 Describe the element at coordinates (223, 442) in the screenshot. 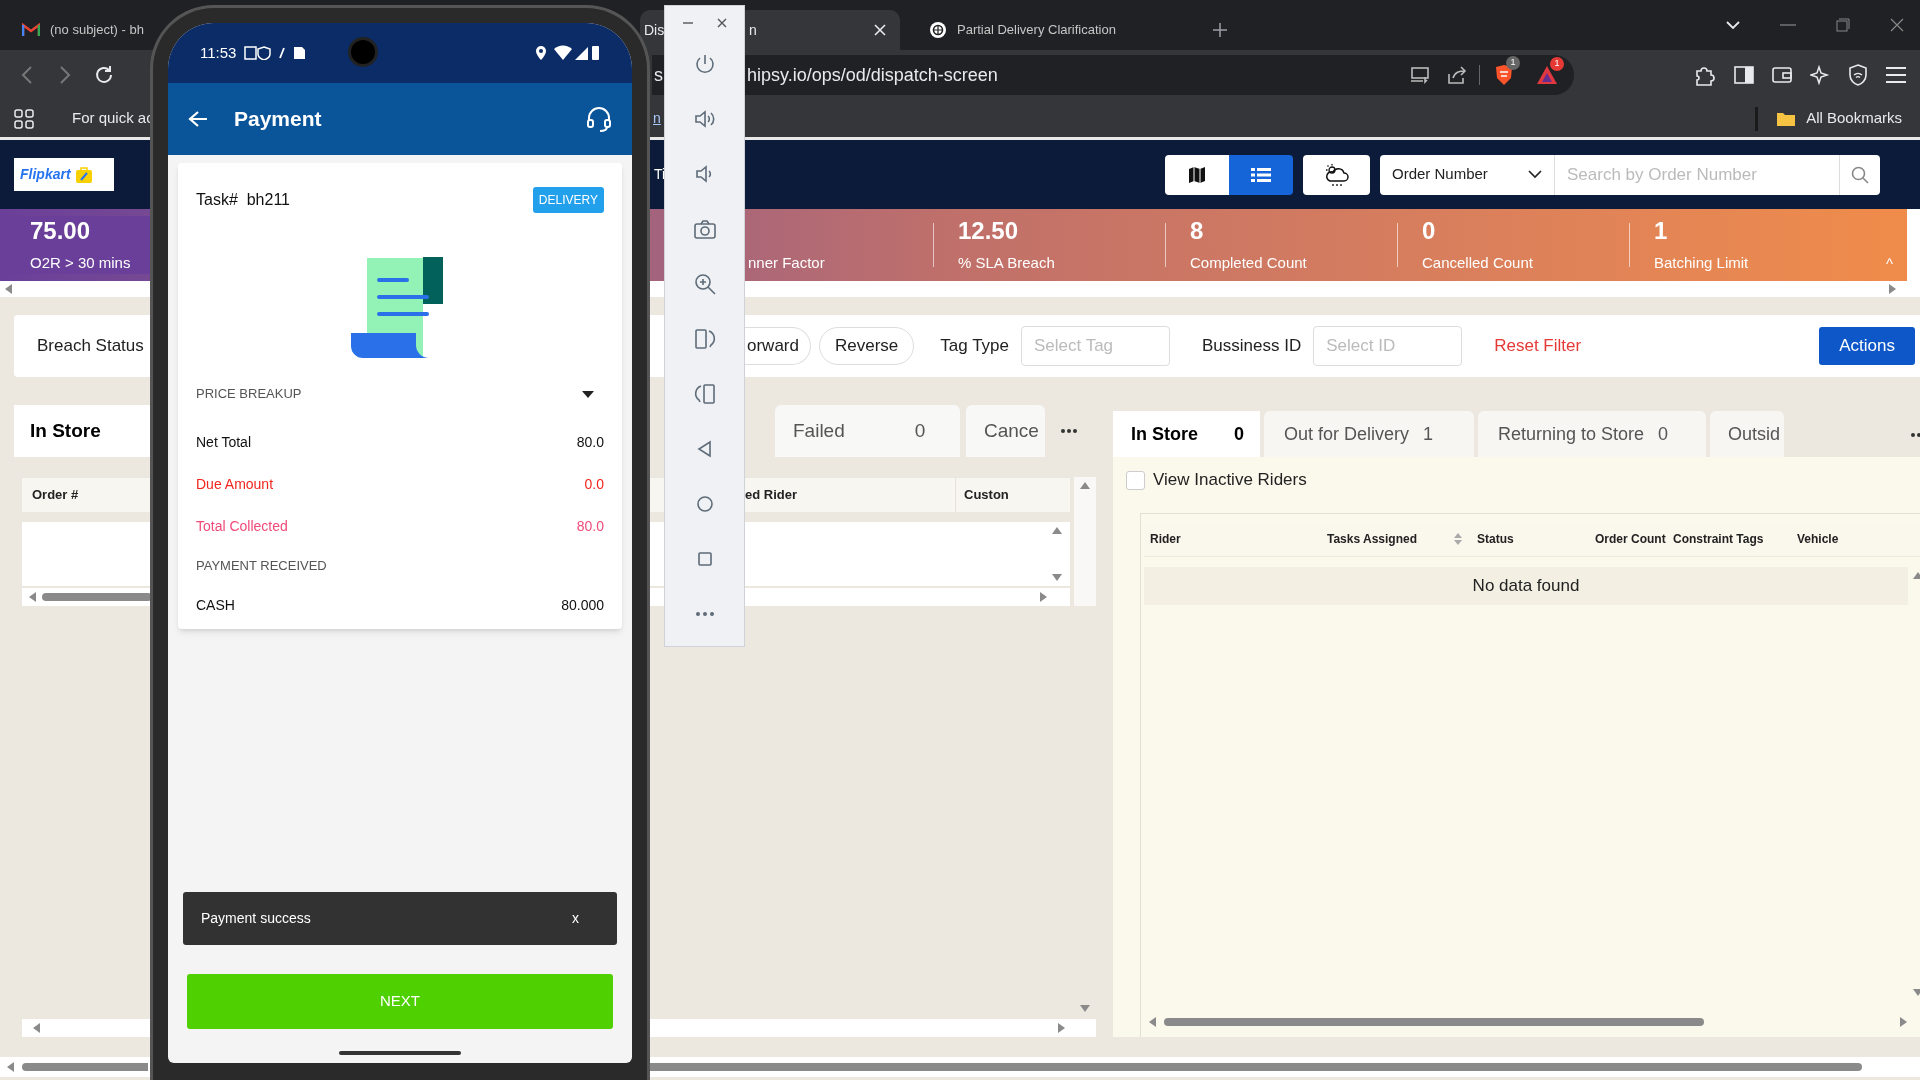

I see `price-label: Net Total` at that location.